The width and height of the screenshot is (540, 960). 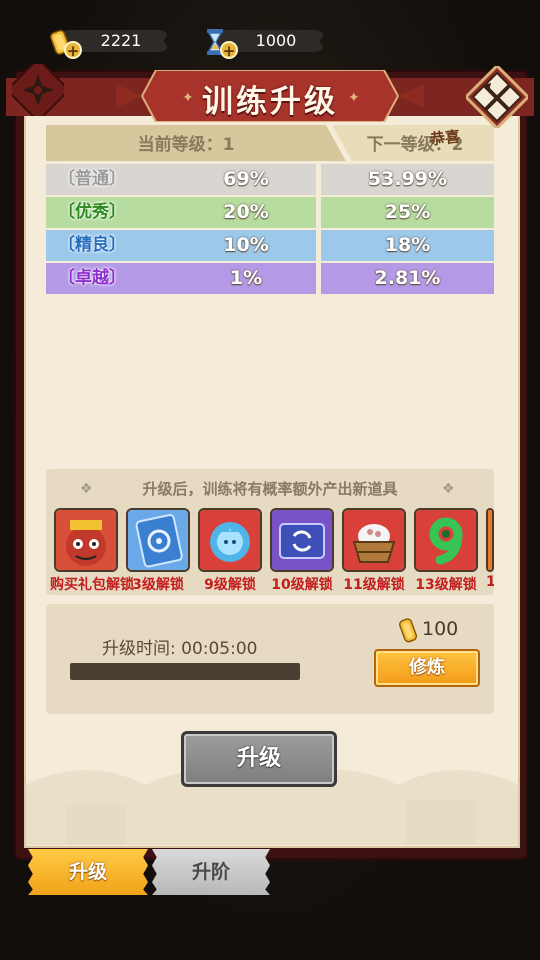 What do you see at coordinates (38, 90) in the screenshot?
I see `shuriken-ornament-icon` at bounding box center [38, 90].